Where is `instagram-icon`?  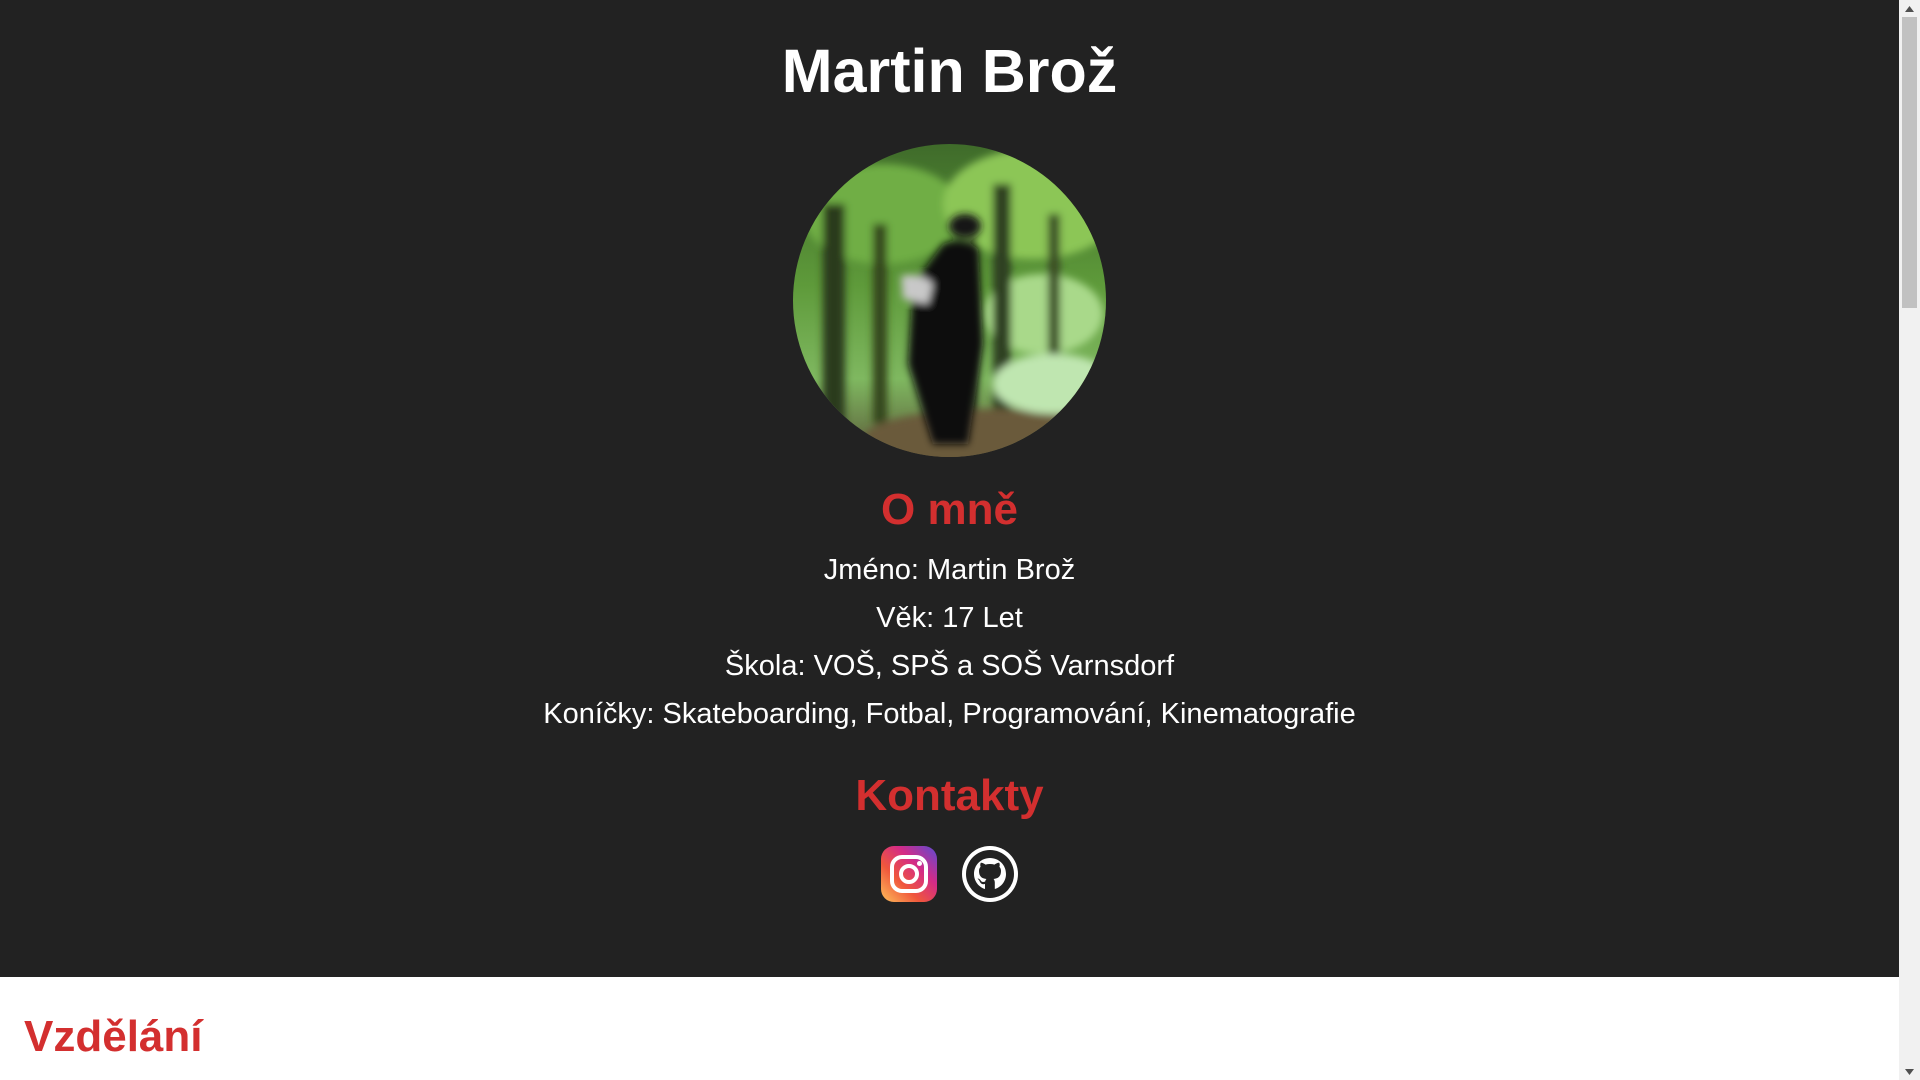 instagram-icon is located at coordinates (909, 874).